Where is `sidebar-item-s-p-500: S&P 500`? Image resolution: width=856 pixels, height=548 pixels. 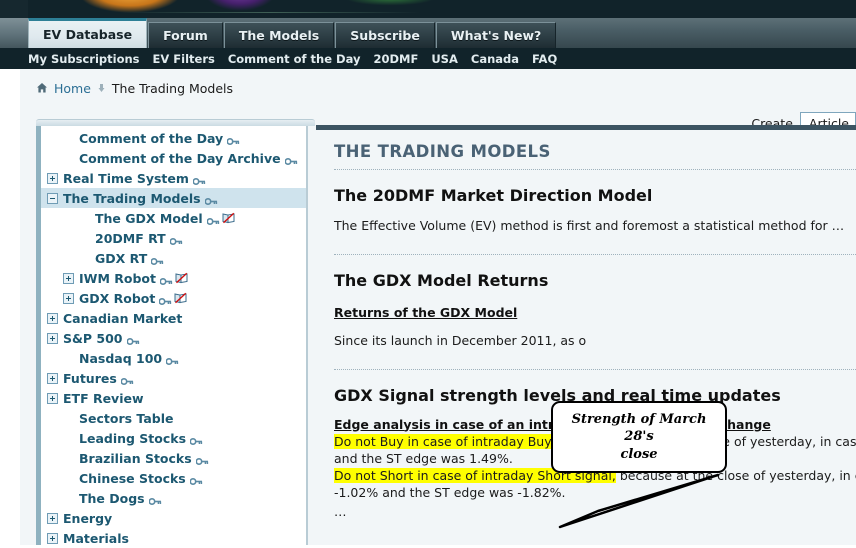 sidebar-item-s-p-500: S&P 500 is located at coordinates (173, 338).